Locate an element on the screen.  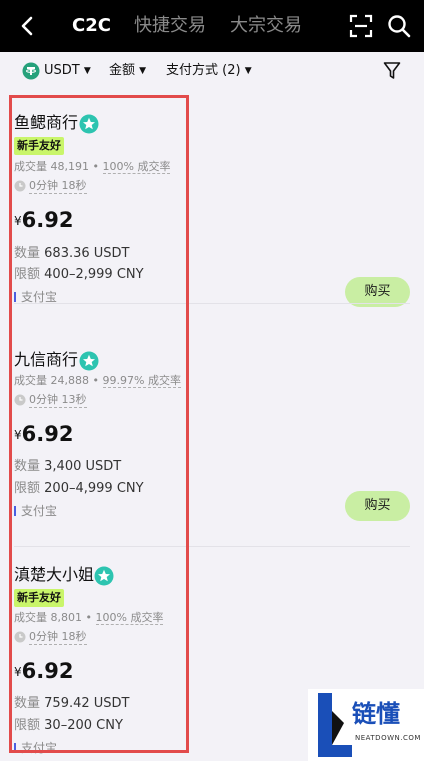
order-limit: 限额 200–4,999 CNY is located at coordinates (79, 489).